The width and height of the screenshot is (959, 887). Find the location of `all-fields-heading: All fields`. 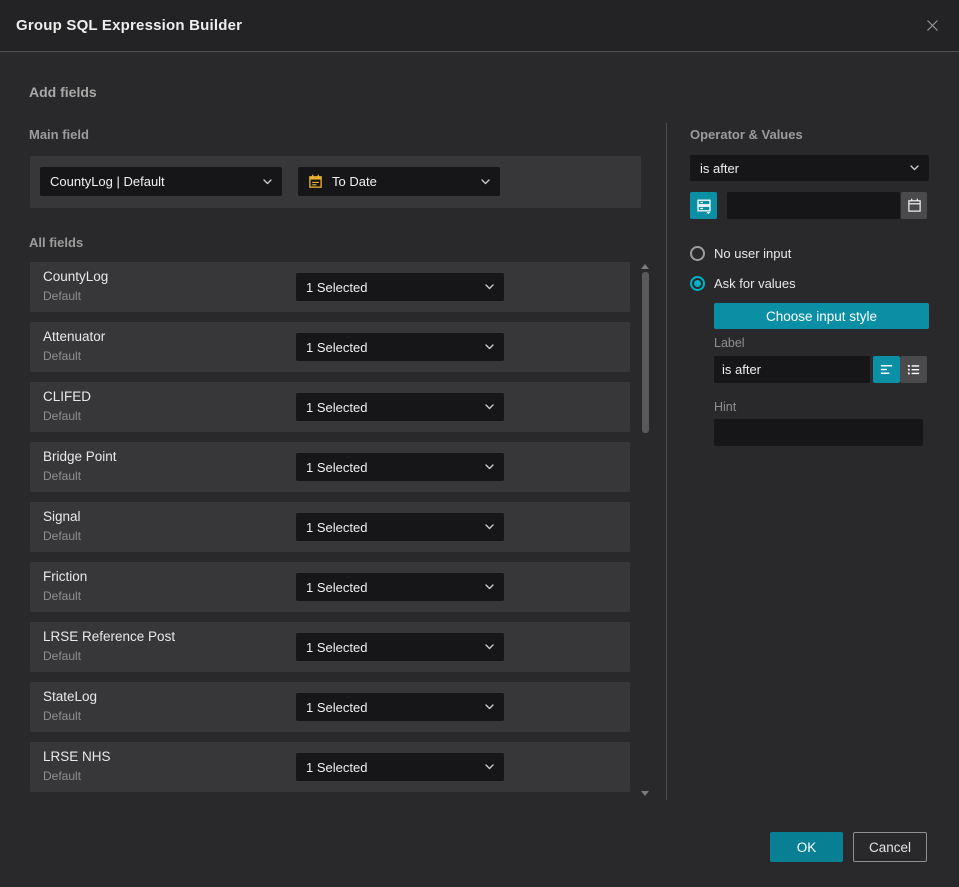

all-fields-heading: All fields is located at coordinates (56, 242).